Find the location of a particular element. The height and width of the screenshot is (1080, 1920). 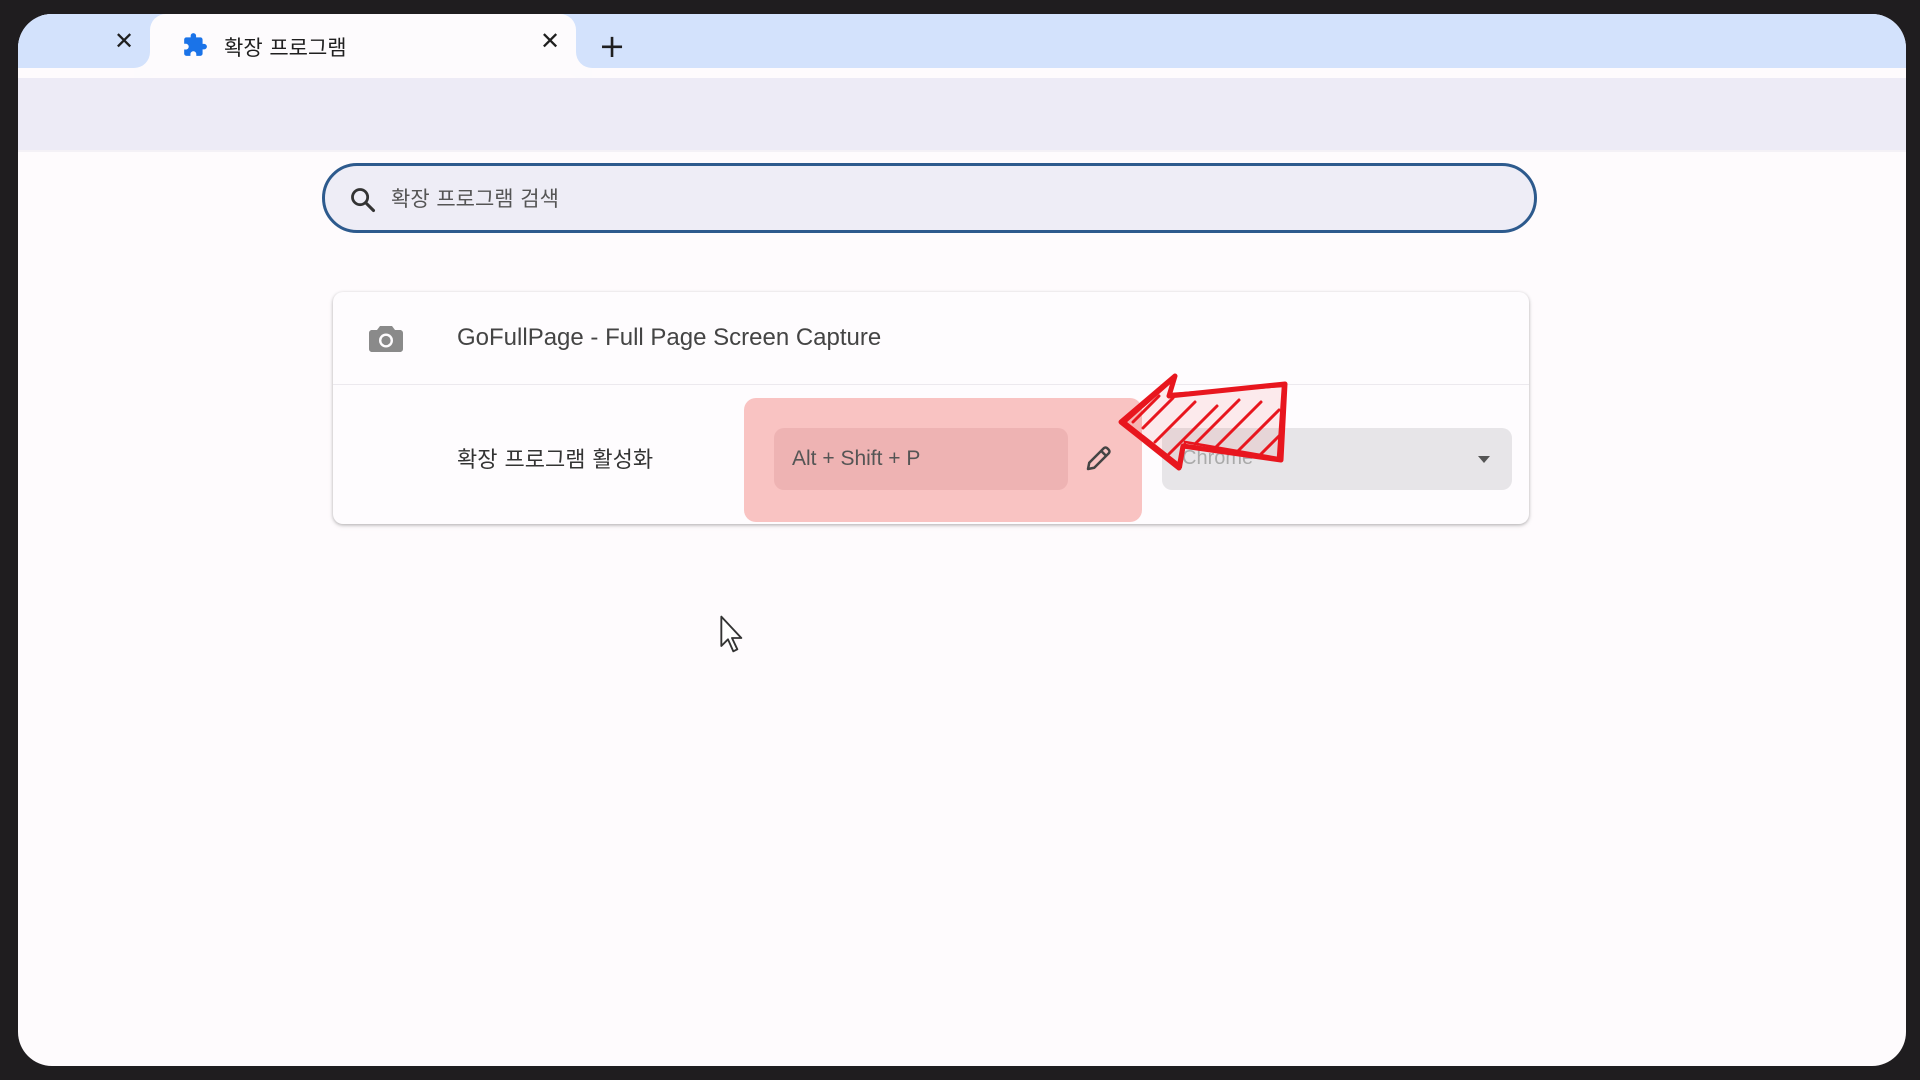

search-input is located at coordinates (941, 199).